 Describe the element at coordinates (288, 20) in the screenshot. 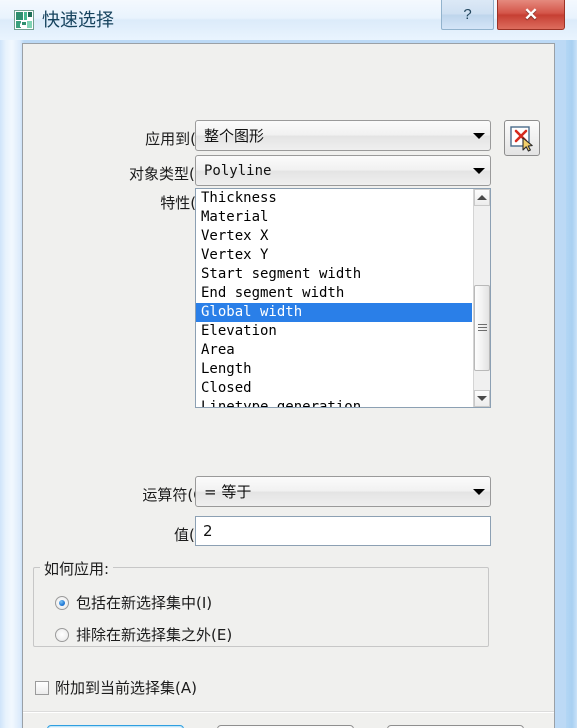

I see `title-bar: 快速选择 ? ✕` at that location.